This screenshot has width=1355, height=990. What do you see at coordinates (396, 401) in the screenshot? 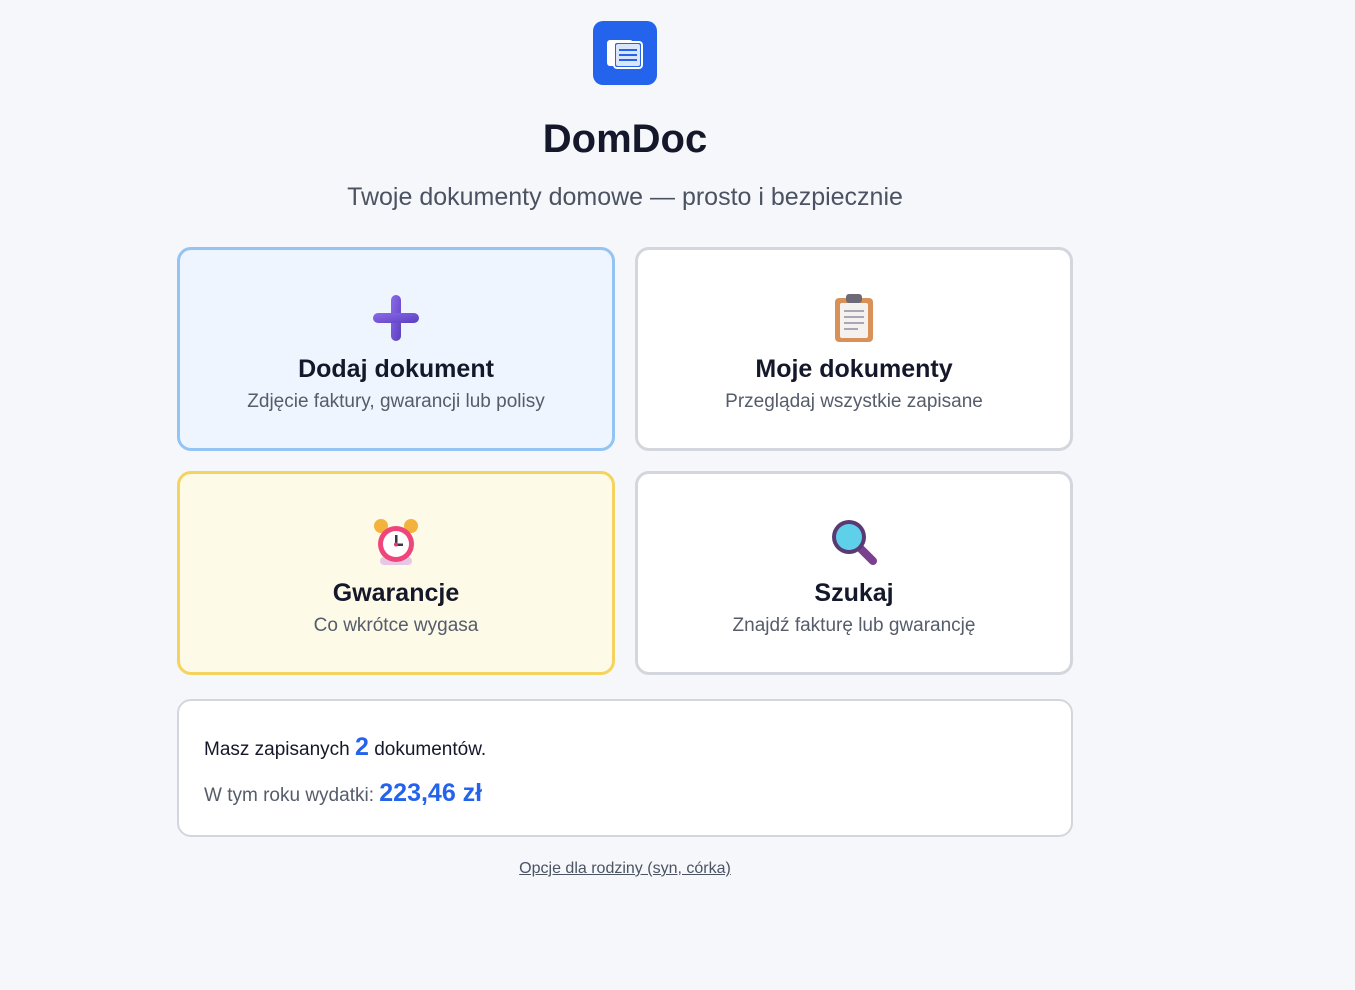
I see `tile-description: Zdjęcie faktury, gwarancji lub polisy` at bounding box center [396, 401].